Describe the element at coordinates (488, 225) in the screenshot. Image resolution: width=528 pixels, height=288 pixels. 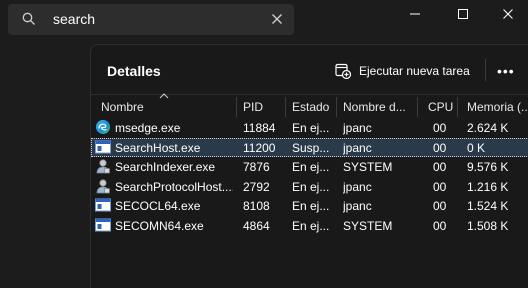
I see `cell-memory: 1.508 K` at that location.